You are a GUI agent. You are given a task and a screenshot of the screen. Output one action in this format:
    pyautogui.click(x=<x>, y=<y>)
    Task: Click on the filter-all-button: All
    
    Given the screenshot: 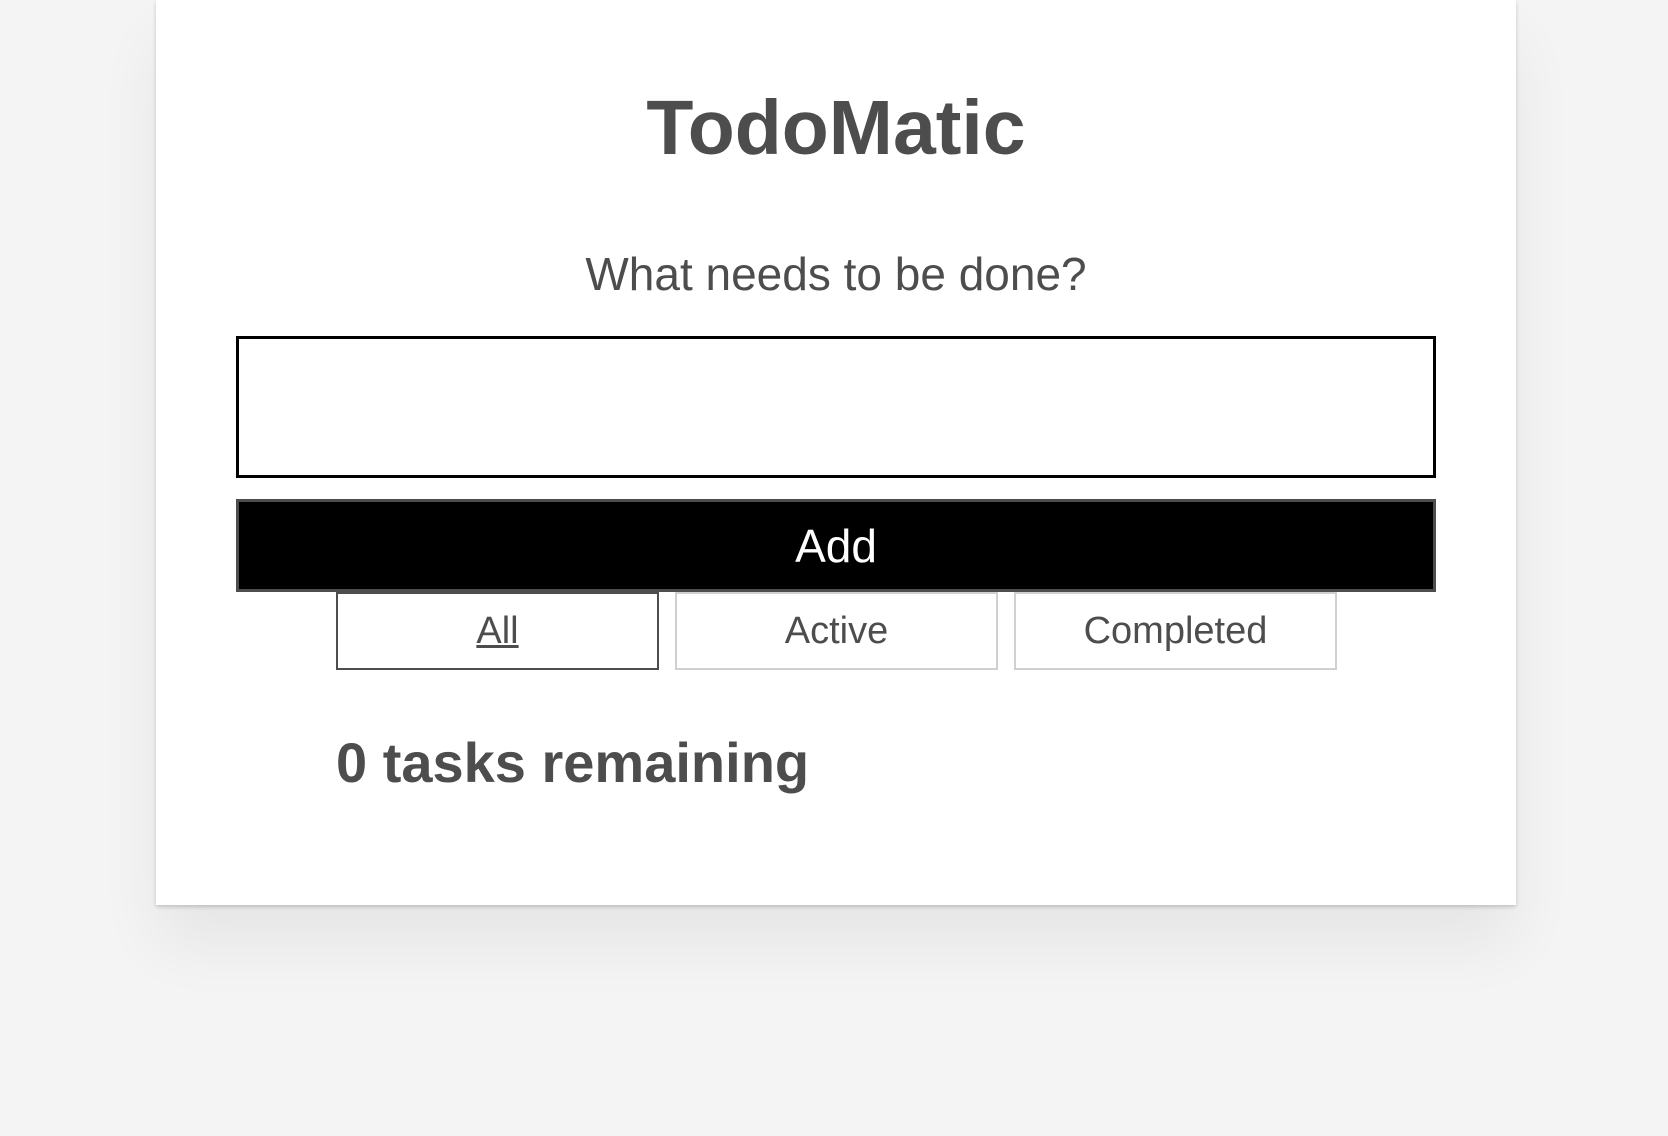 What is the action you would take?
    pyautogui.click(x=497, y=631)
    